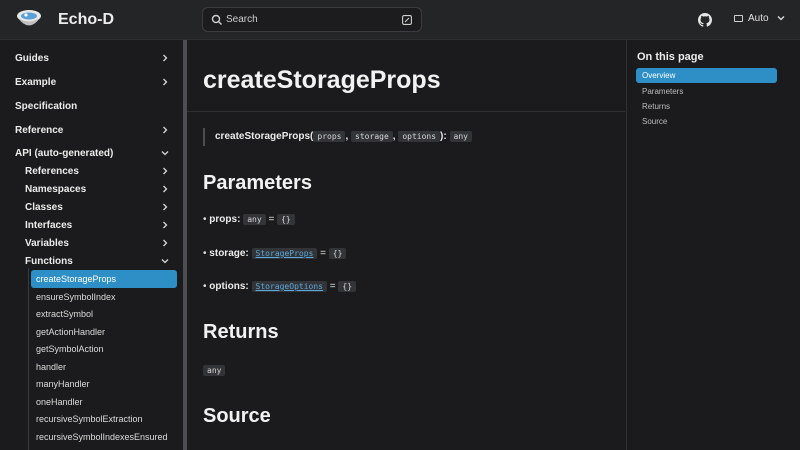  What do you see at coordinates (44, 207) in the screenshot?
I see `sidebar-item-label: Classes` at bounding box center [44, 207].